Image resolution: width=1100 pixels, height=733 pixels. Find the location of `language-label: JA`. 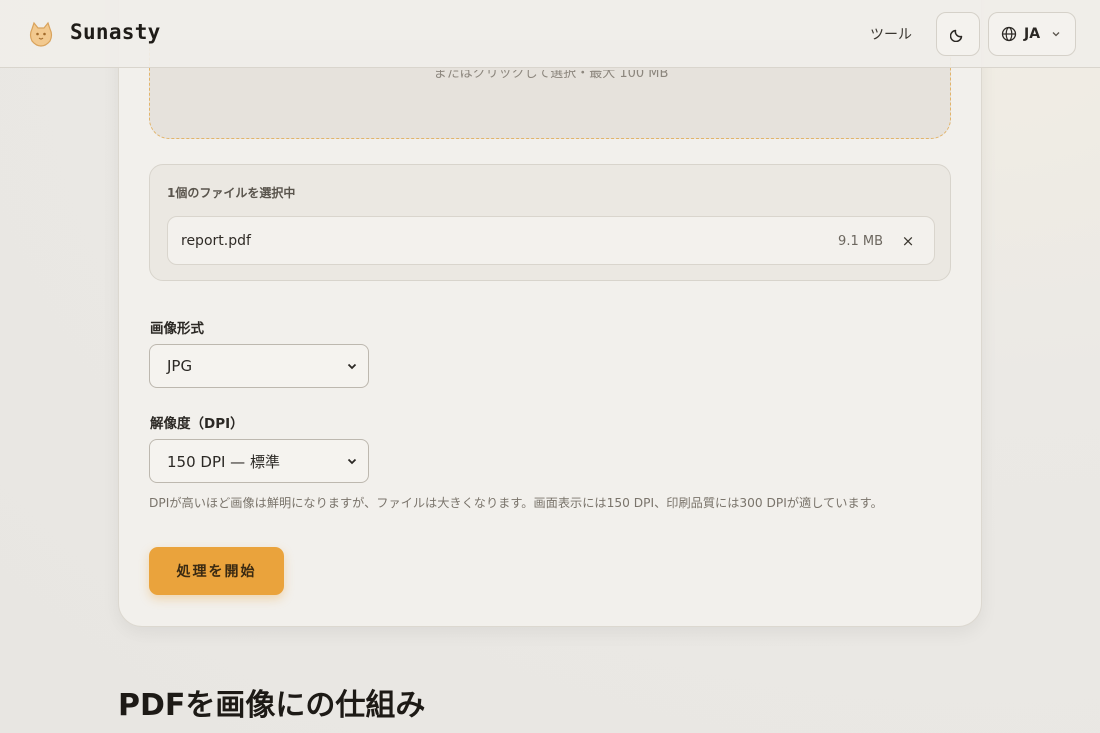

language-label: JA is located at coordinates (1032, 34).